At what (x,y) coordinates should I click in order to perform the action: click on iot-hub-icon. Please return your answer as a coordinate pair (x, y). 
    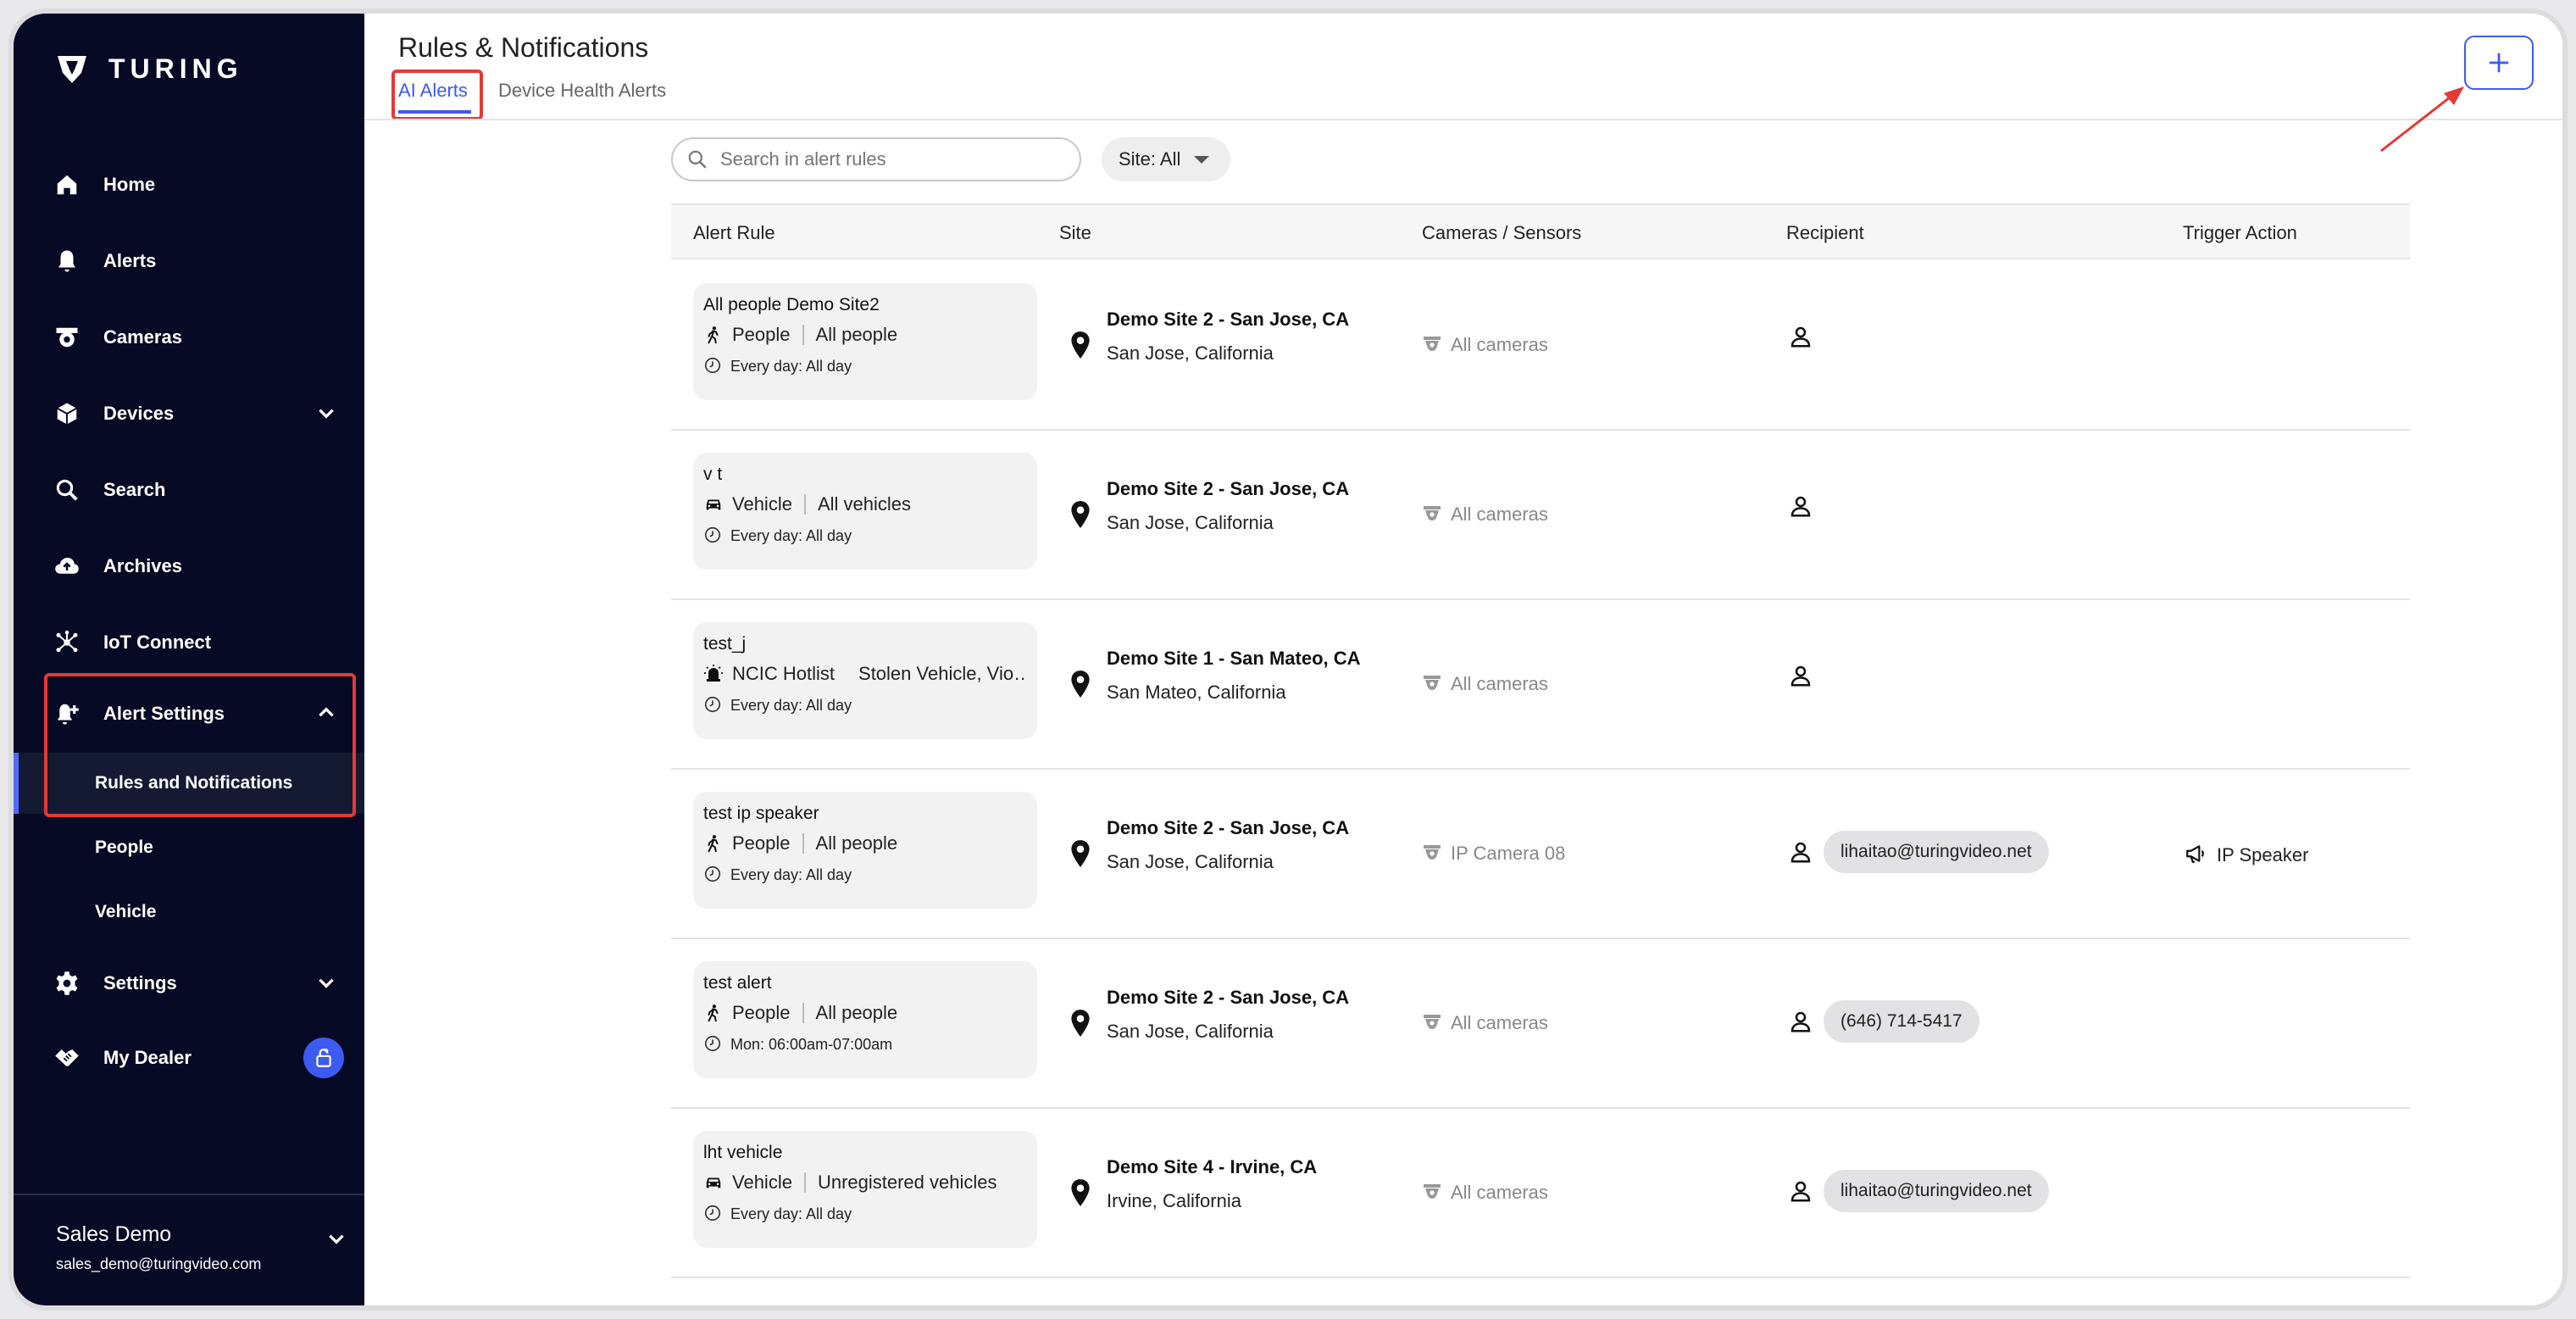
    Looking at the image, I should click on (67, 642).